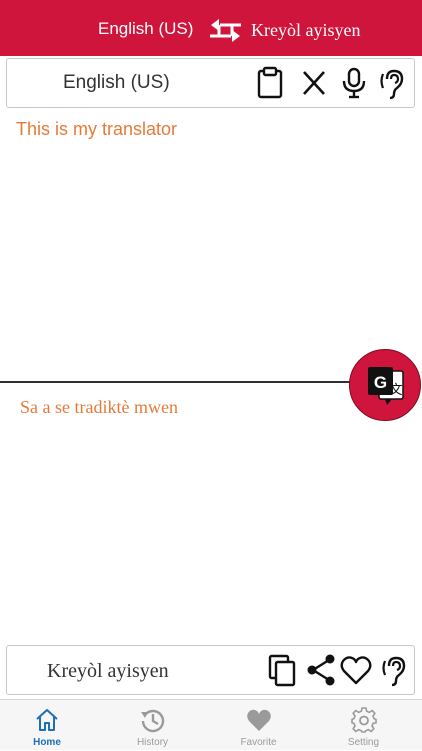 This screenshot has height=751, width=422. Describe the element at coordinates (145, 29) in the screenshot. I see `source-language-selector: English (US)` at that location.